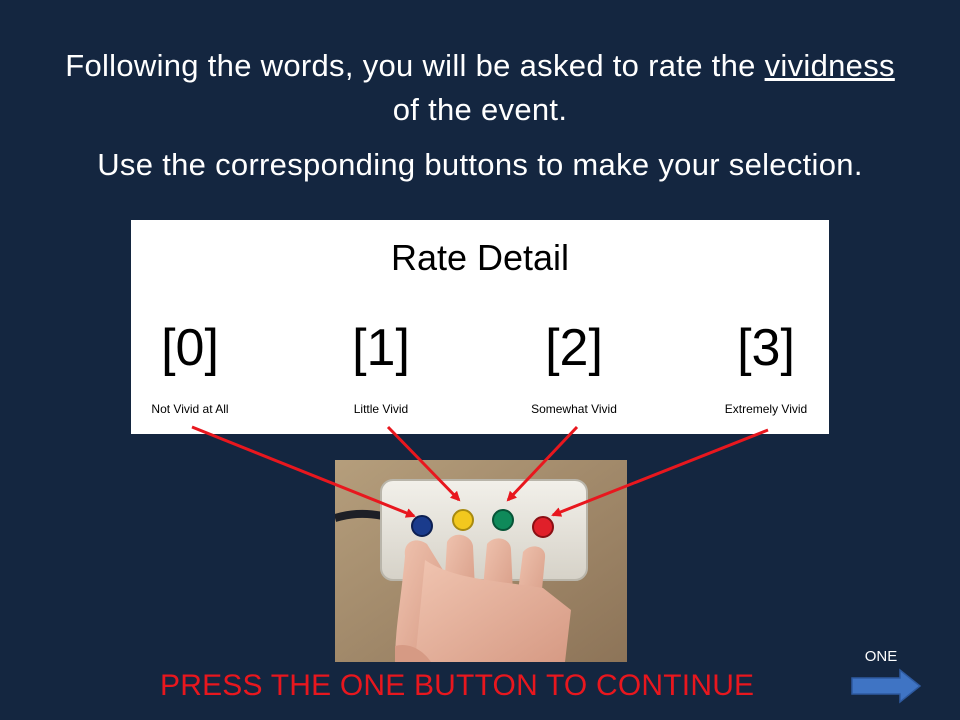 This screenshot has width=960, height=720. I want to click on blue-button-icon, so click(422, 526).